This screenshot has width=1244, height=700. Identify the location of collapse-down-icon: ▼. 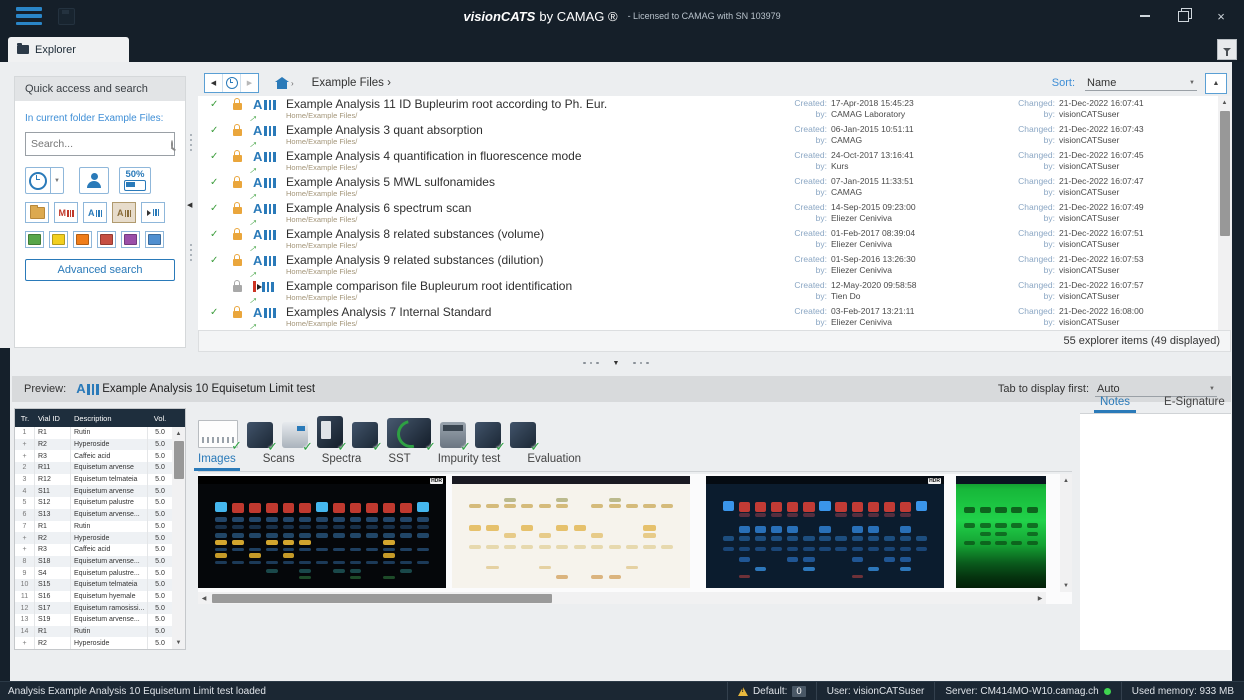
(616, 363).